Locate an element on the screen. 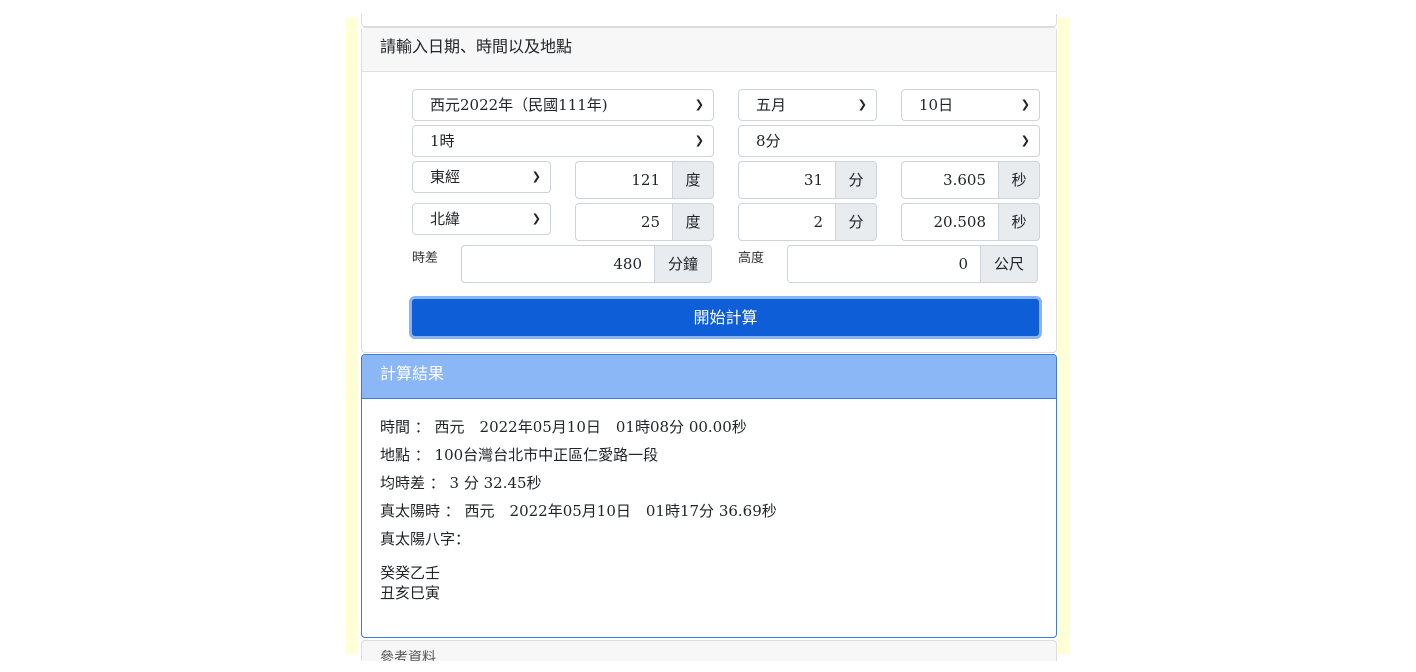 The width and height of the screenshot is (1416, 672). altitude-group: 0 公尺 is located at coordinates (912, 264).